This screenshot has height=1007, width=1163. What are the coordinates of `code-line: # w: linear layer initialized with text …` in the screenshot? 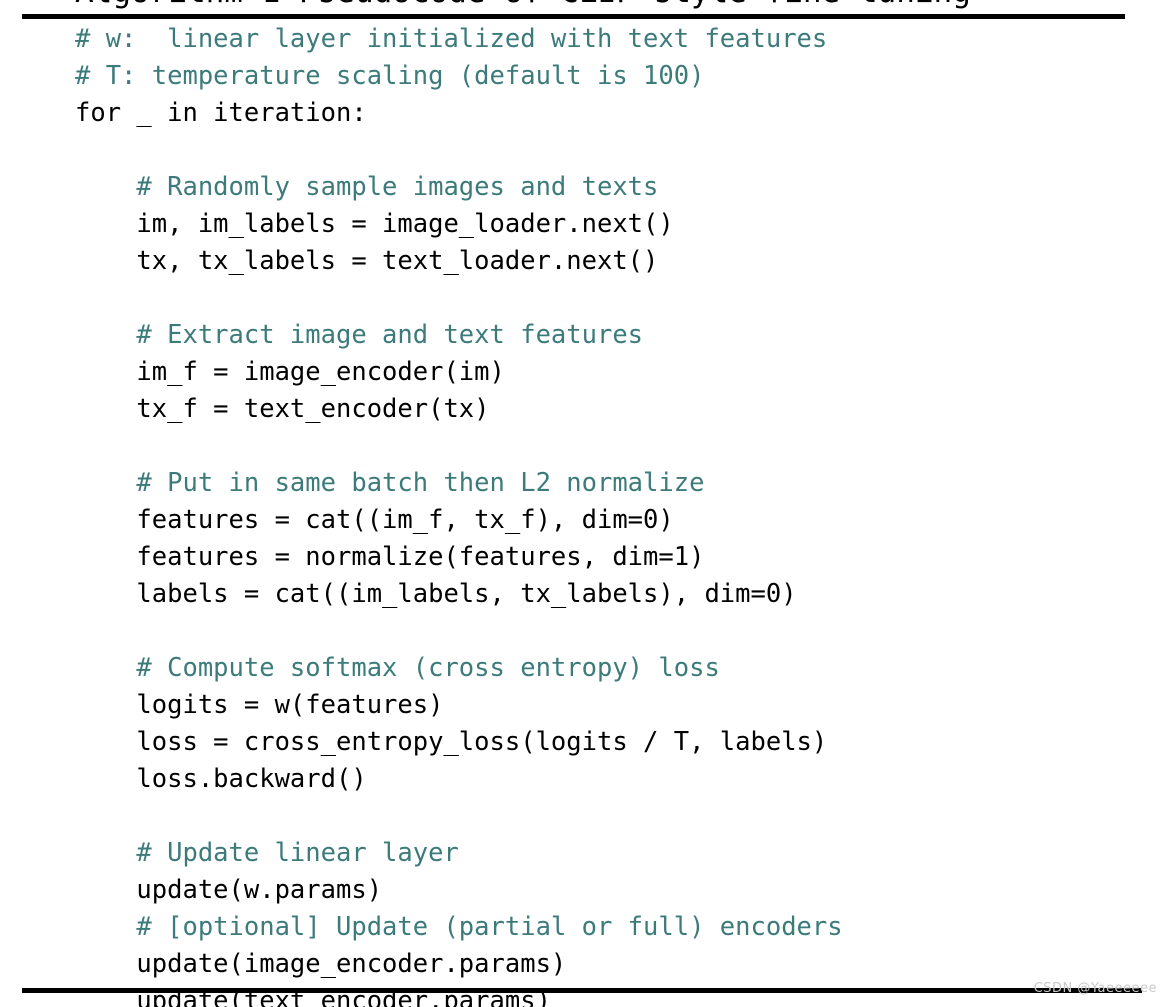 It's located at (451, 39).